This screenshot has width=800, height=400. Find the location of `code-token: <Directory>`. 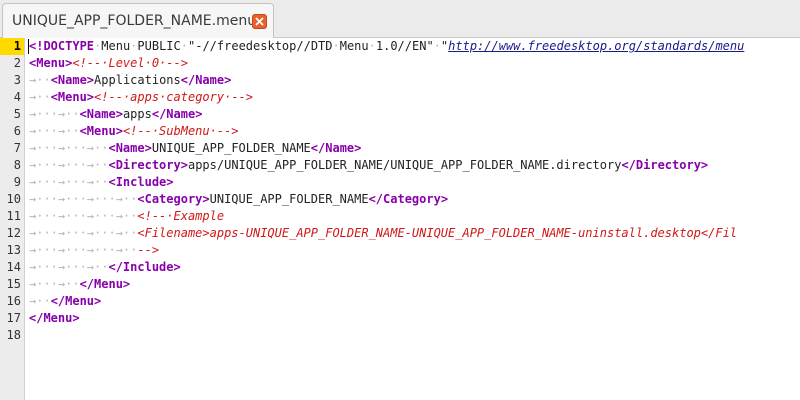

code-token: <Directory> is located at coordinates (148, 165).